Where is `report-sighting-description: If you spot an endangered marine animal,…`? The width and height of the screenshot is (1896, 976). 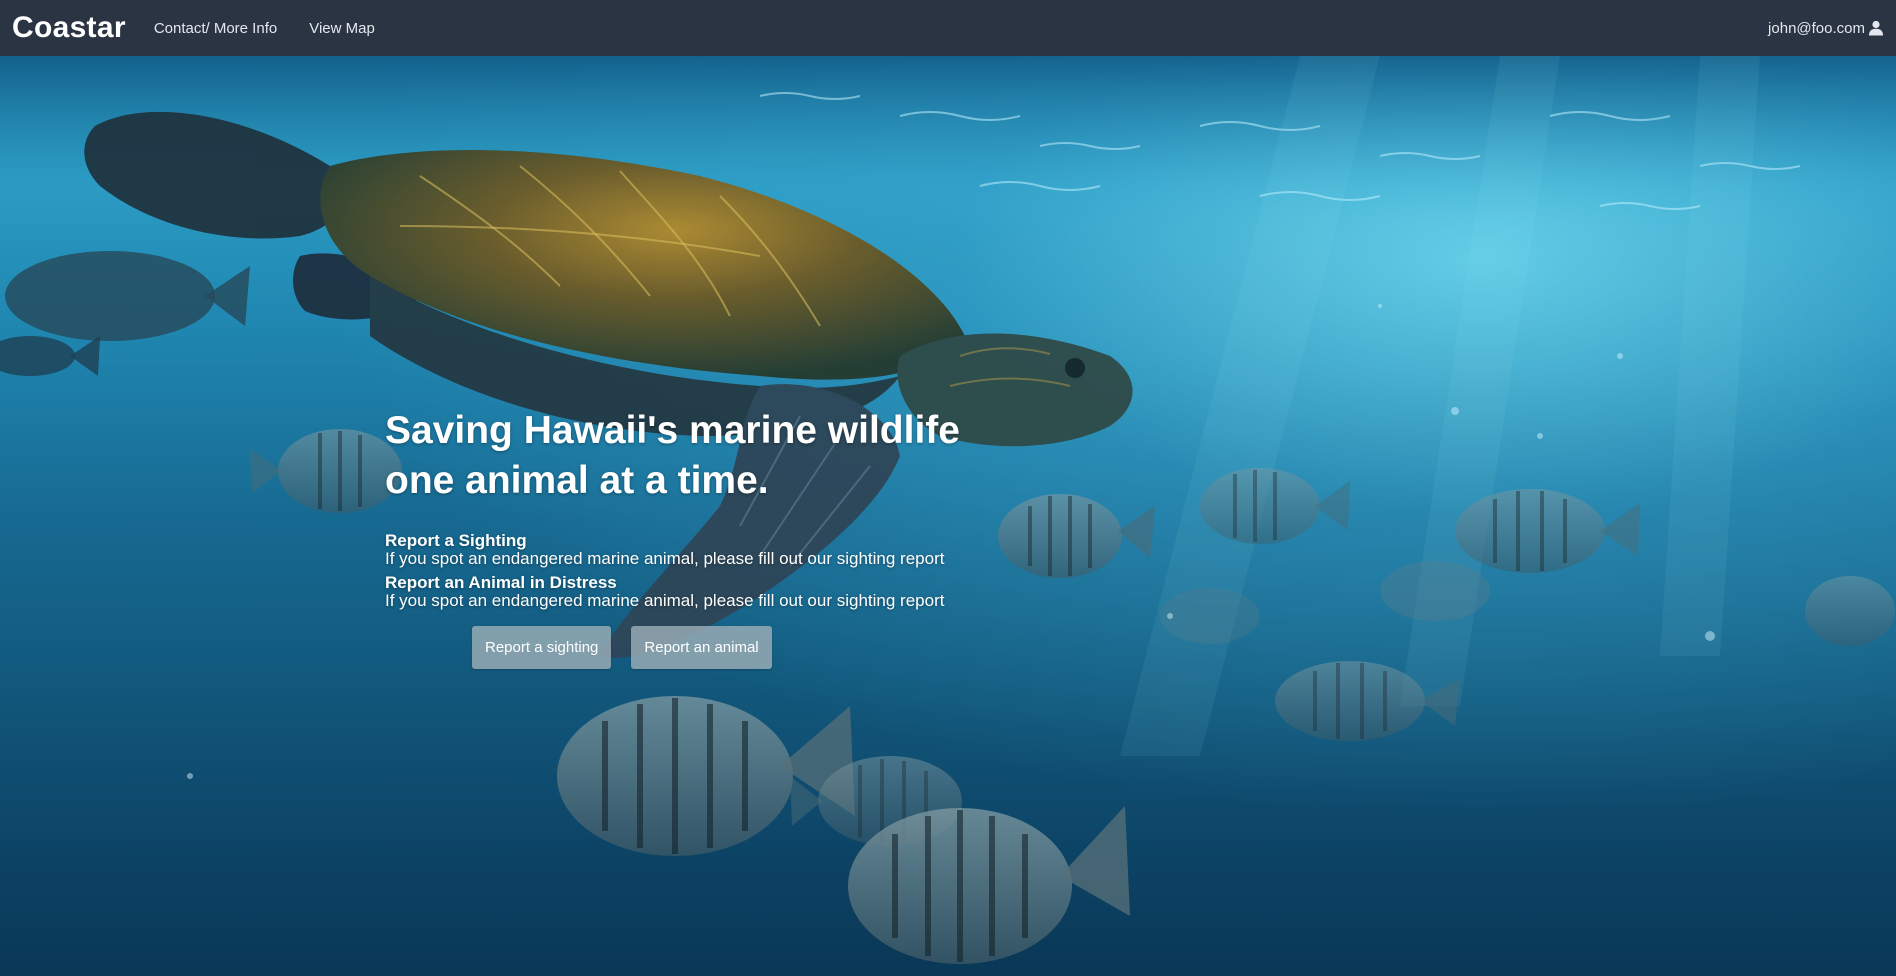
report-sighting-description: If you spot an endangered marine animal,… is located at coordinates (665, 558).